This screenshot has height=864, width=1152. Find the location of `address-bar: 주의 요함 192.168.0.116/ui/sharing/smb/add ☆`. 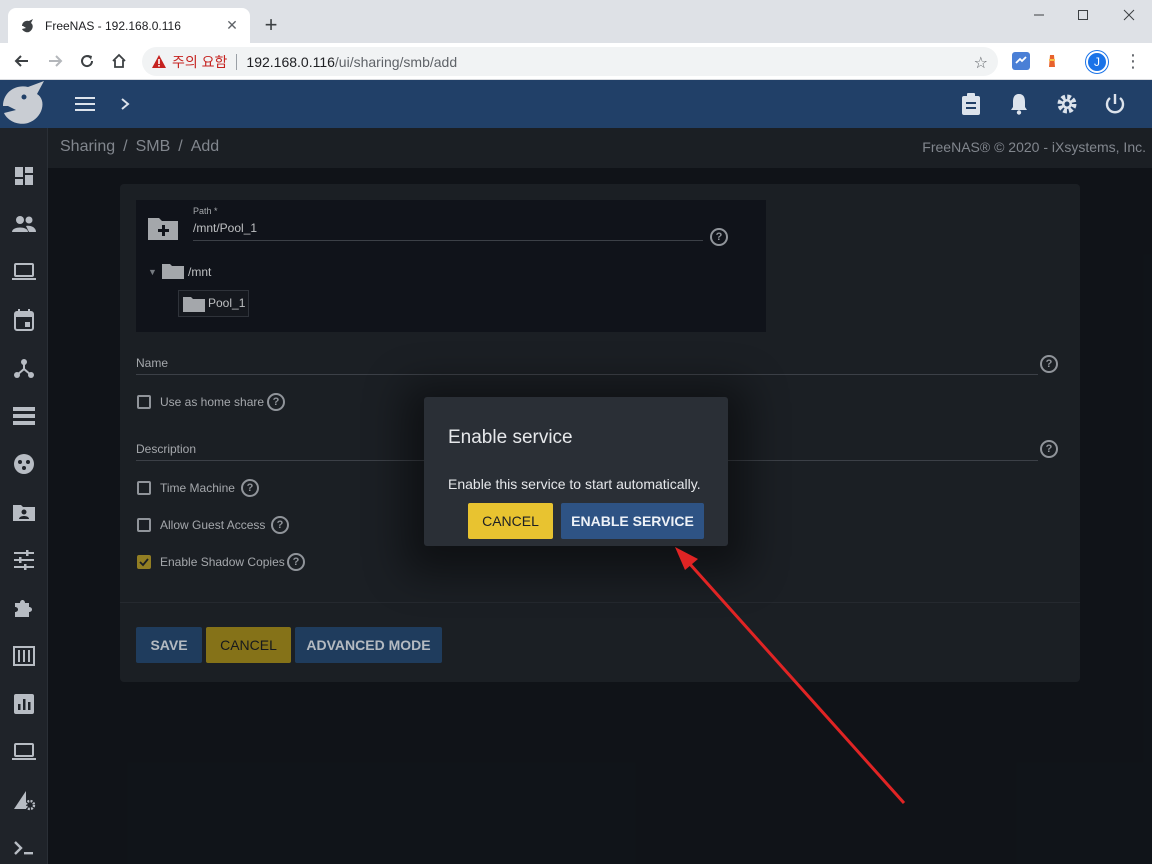

address-bar: 주의 요함 192.168.0.116/ui/sharing/smb/add ☆ is located at coordinates (570, 61).